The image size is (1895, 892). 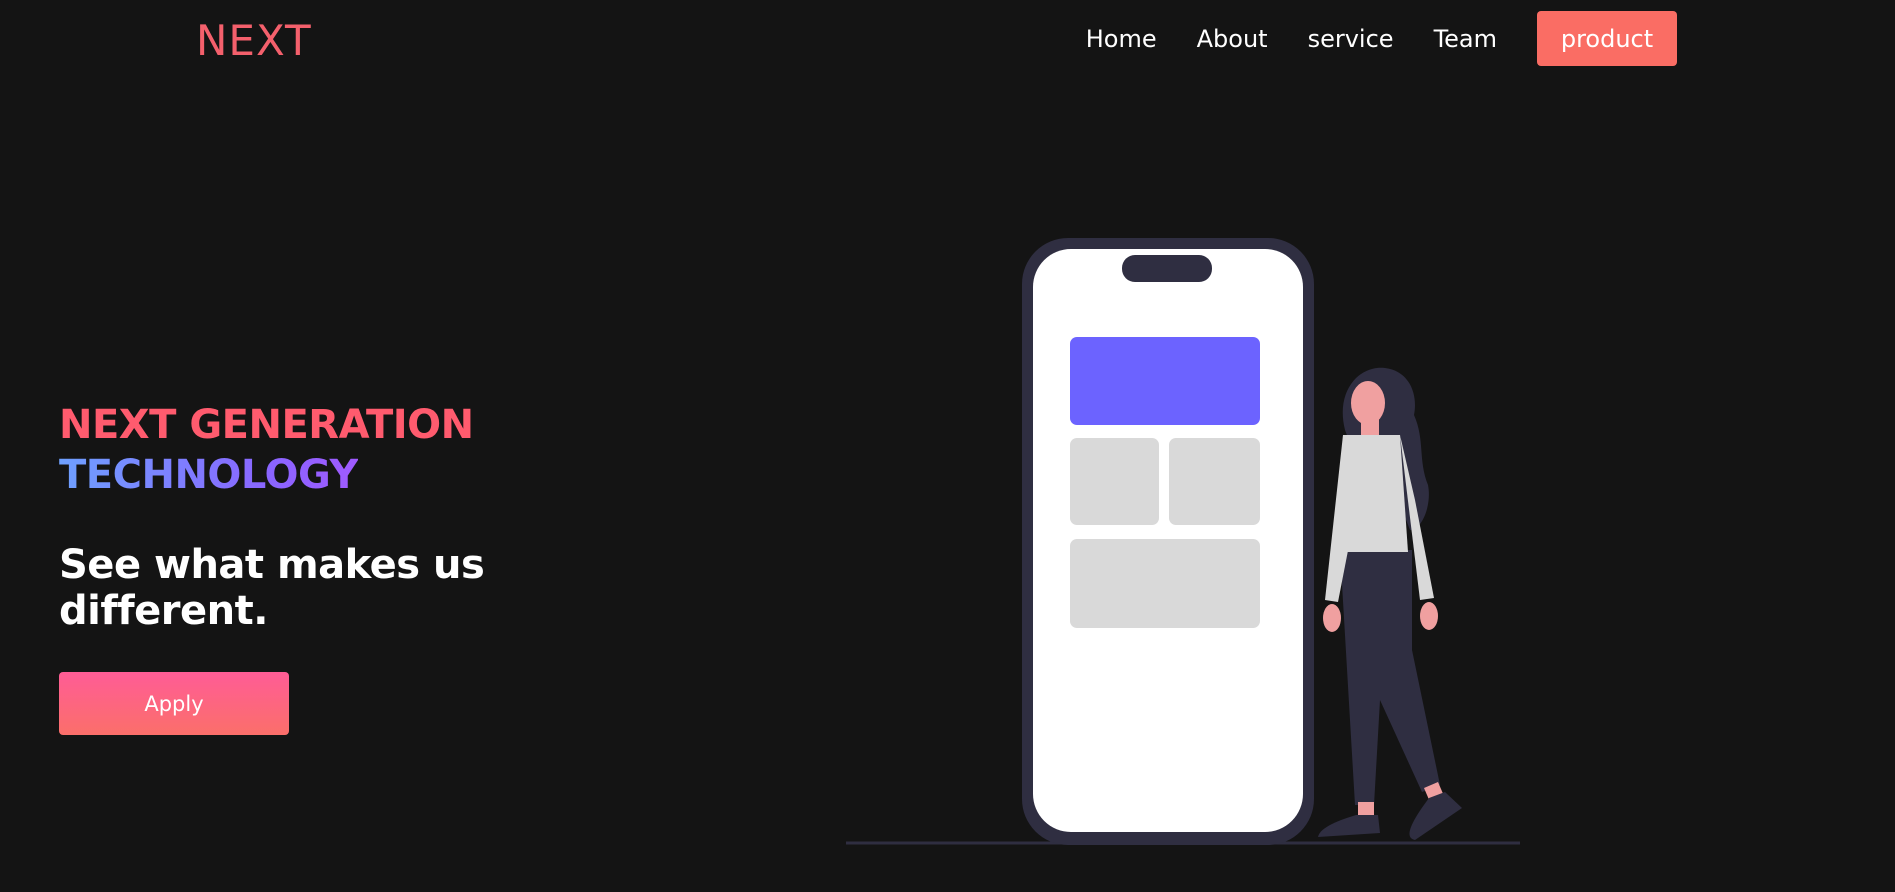 I want to click on phone-notch, so click(x=1167, y=268).